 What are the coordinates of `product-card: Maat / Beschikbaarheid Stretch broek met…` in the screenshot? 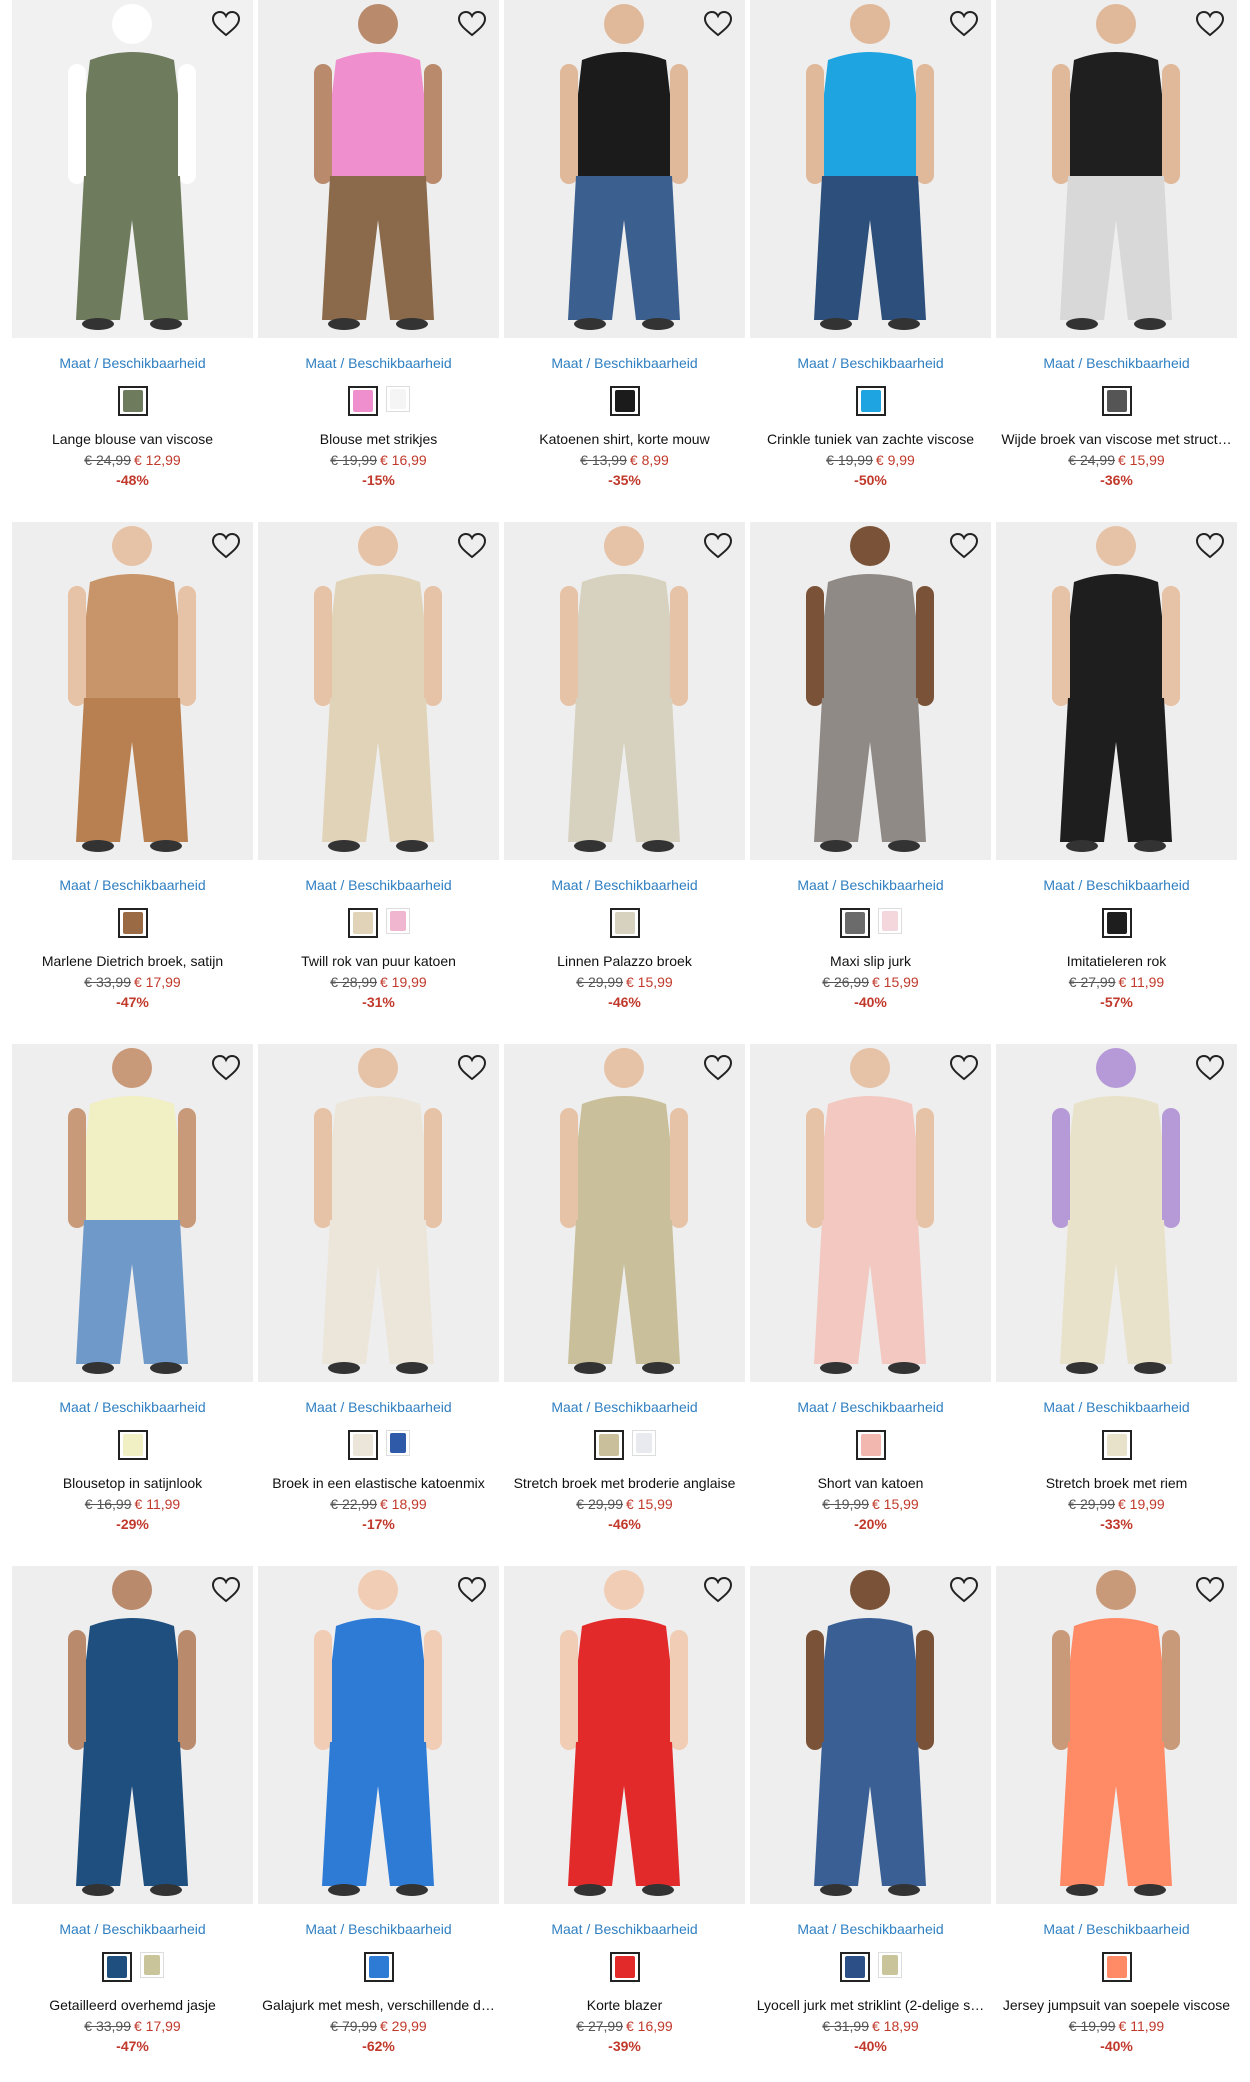 It's located at (1116, 1288).